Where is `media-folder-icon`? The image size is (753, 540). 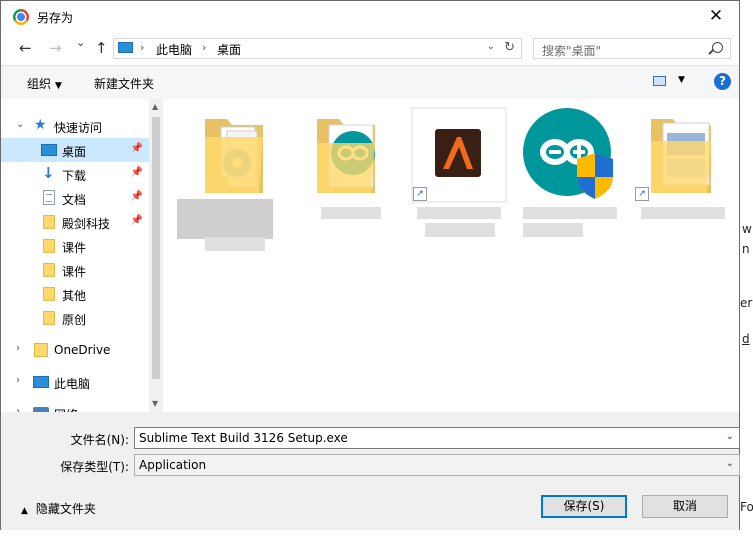 media-folder-icon is located at coordinates (234, 156).